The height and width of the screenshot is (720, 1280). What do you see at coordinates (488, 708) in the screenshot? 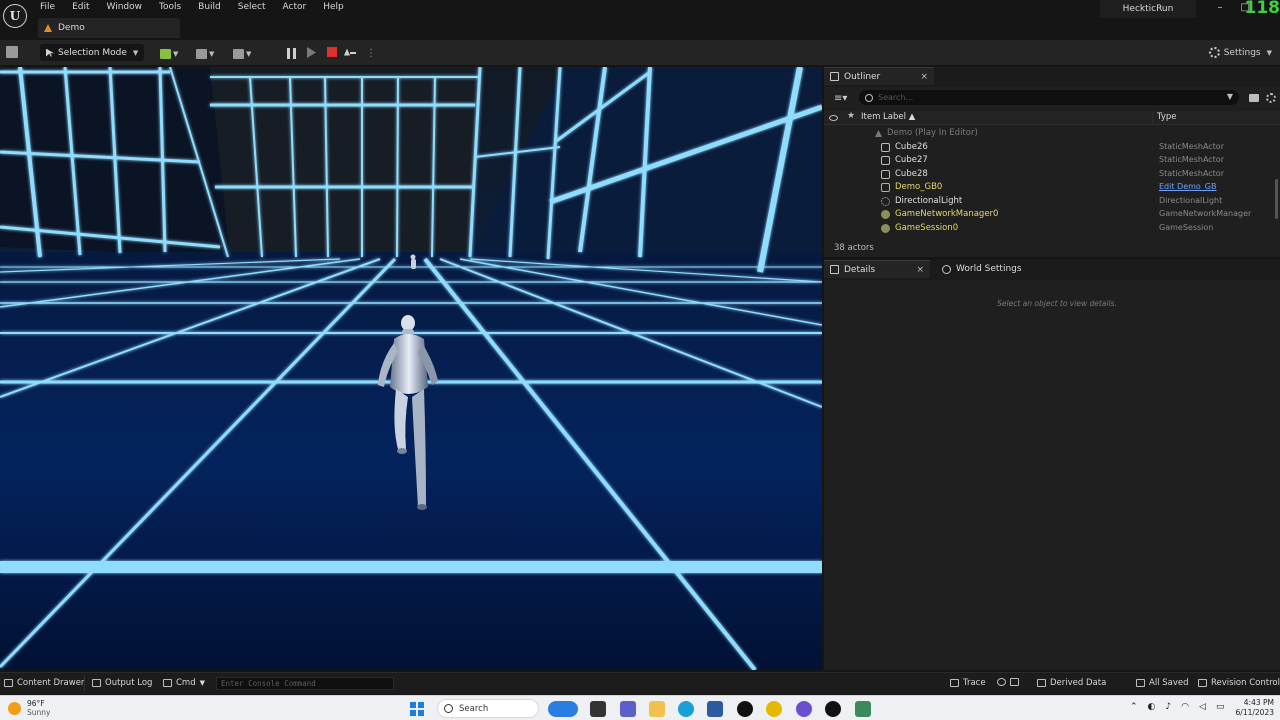
I see `taskbar-search: Search` at bounding box center [488, 708].